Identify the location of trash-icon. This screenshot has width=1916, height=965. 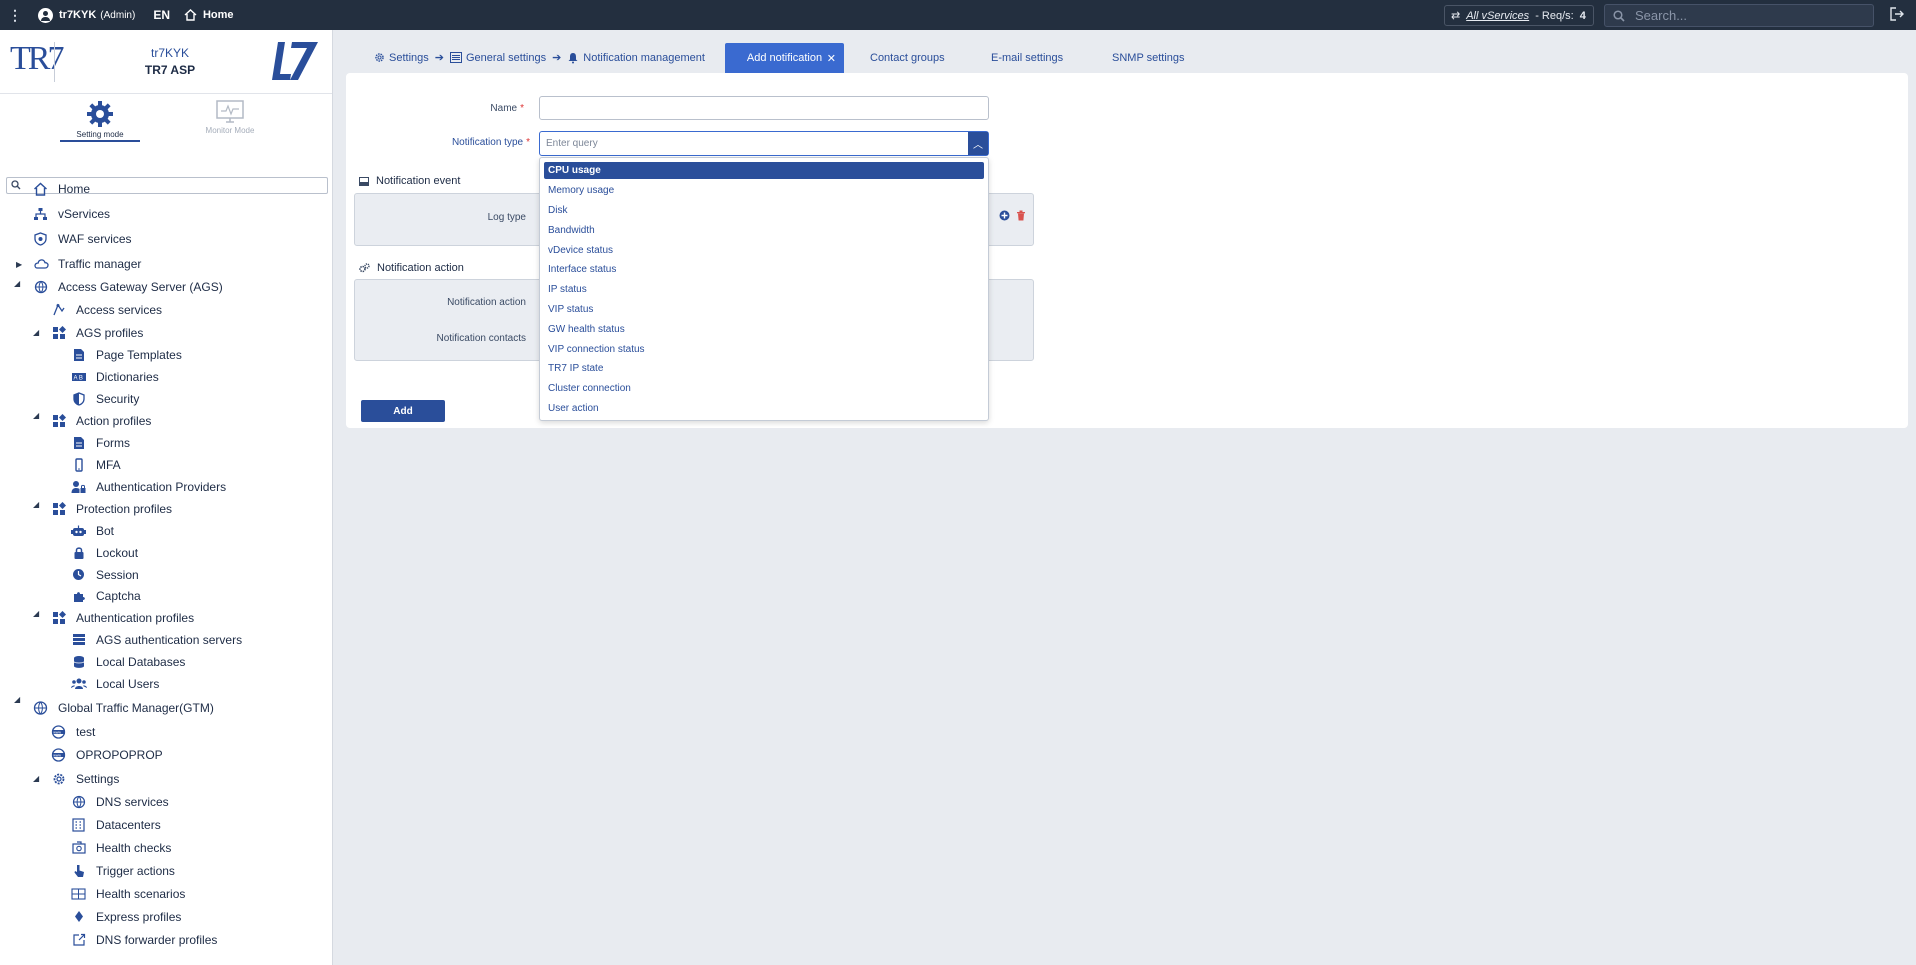
(1021, 215).